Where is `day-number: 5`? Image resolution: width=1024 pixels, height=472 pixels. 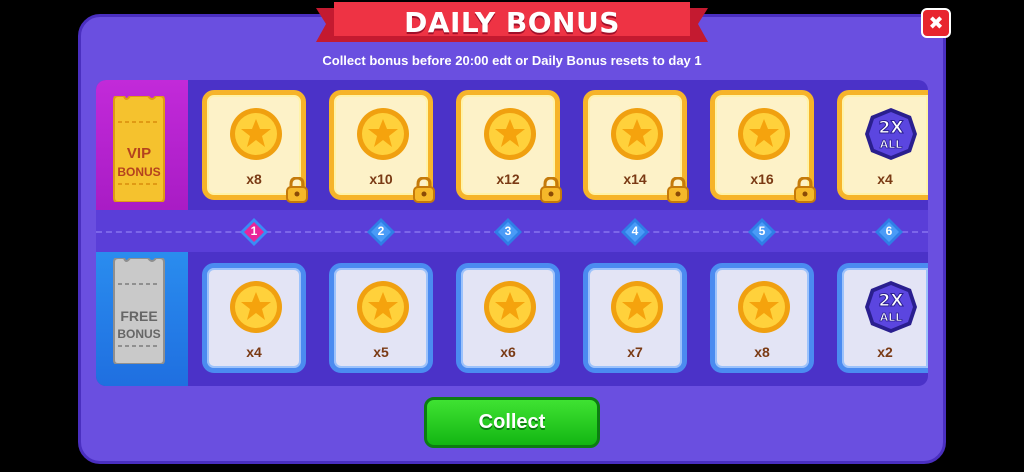 day-number: 5 is located at coordinates (762, 231).